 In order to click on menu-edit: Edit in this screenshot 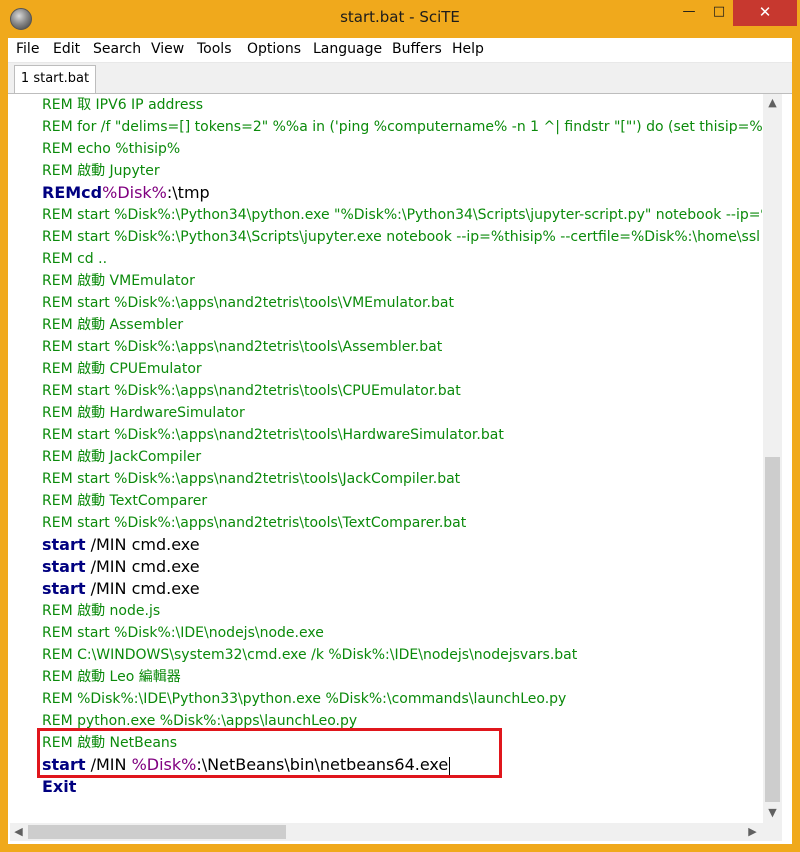, I will do `click(66, 49)`.